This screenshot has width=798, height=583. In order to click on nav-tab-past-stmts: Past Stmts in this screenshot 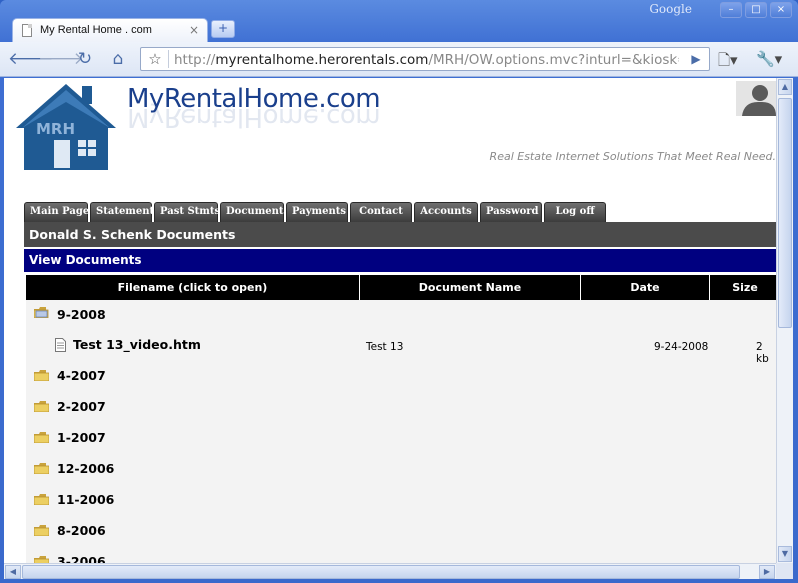, I will do `click(187, 212)`.